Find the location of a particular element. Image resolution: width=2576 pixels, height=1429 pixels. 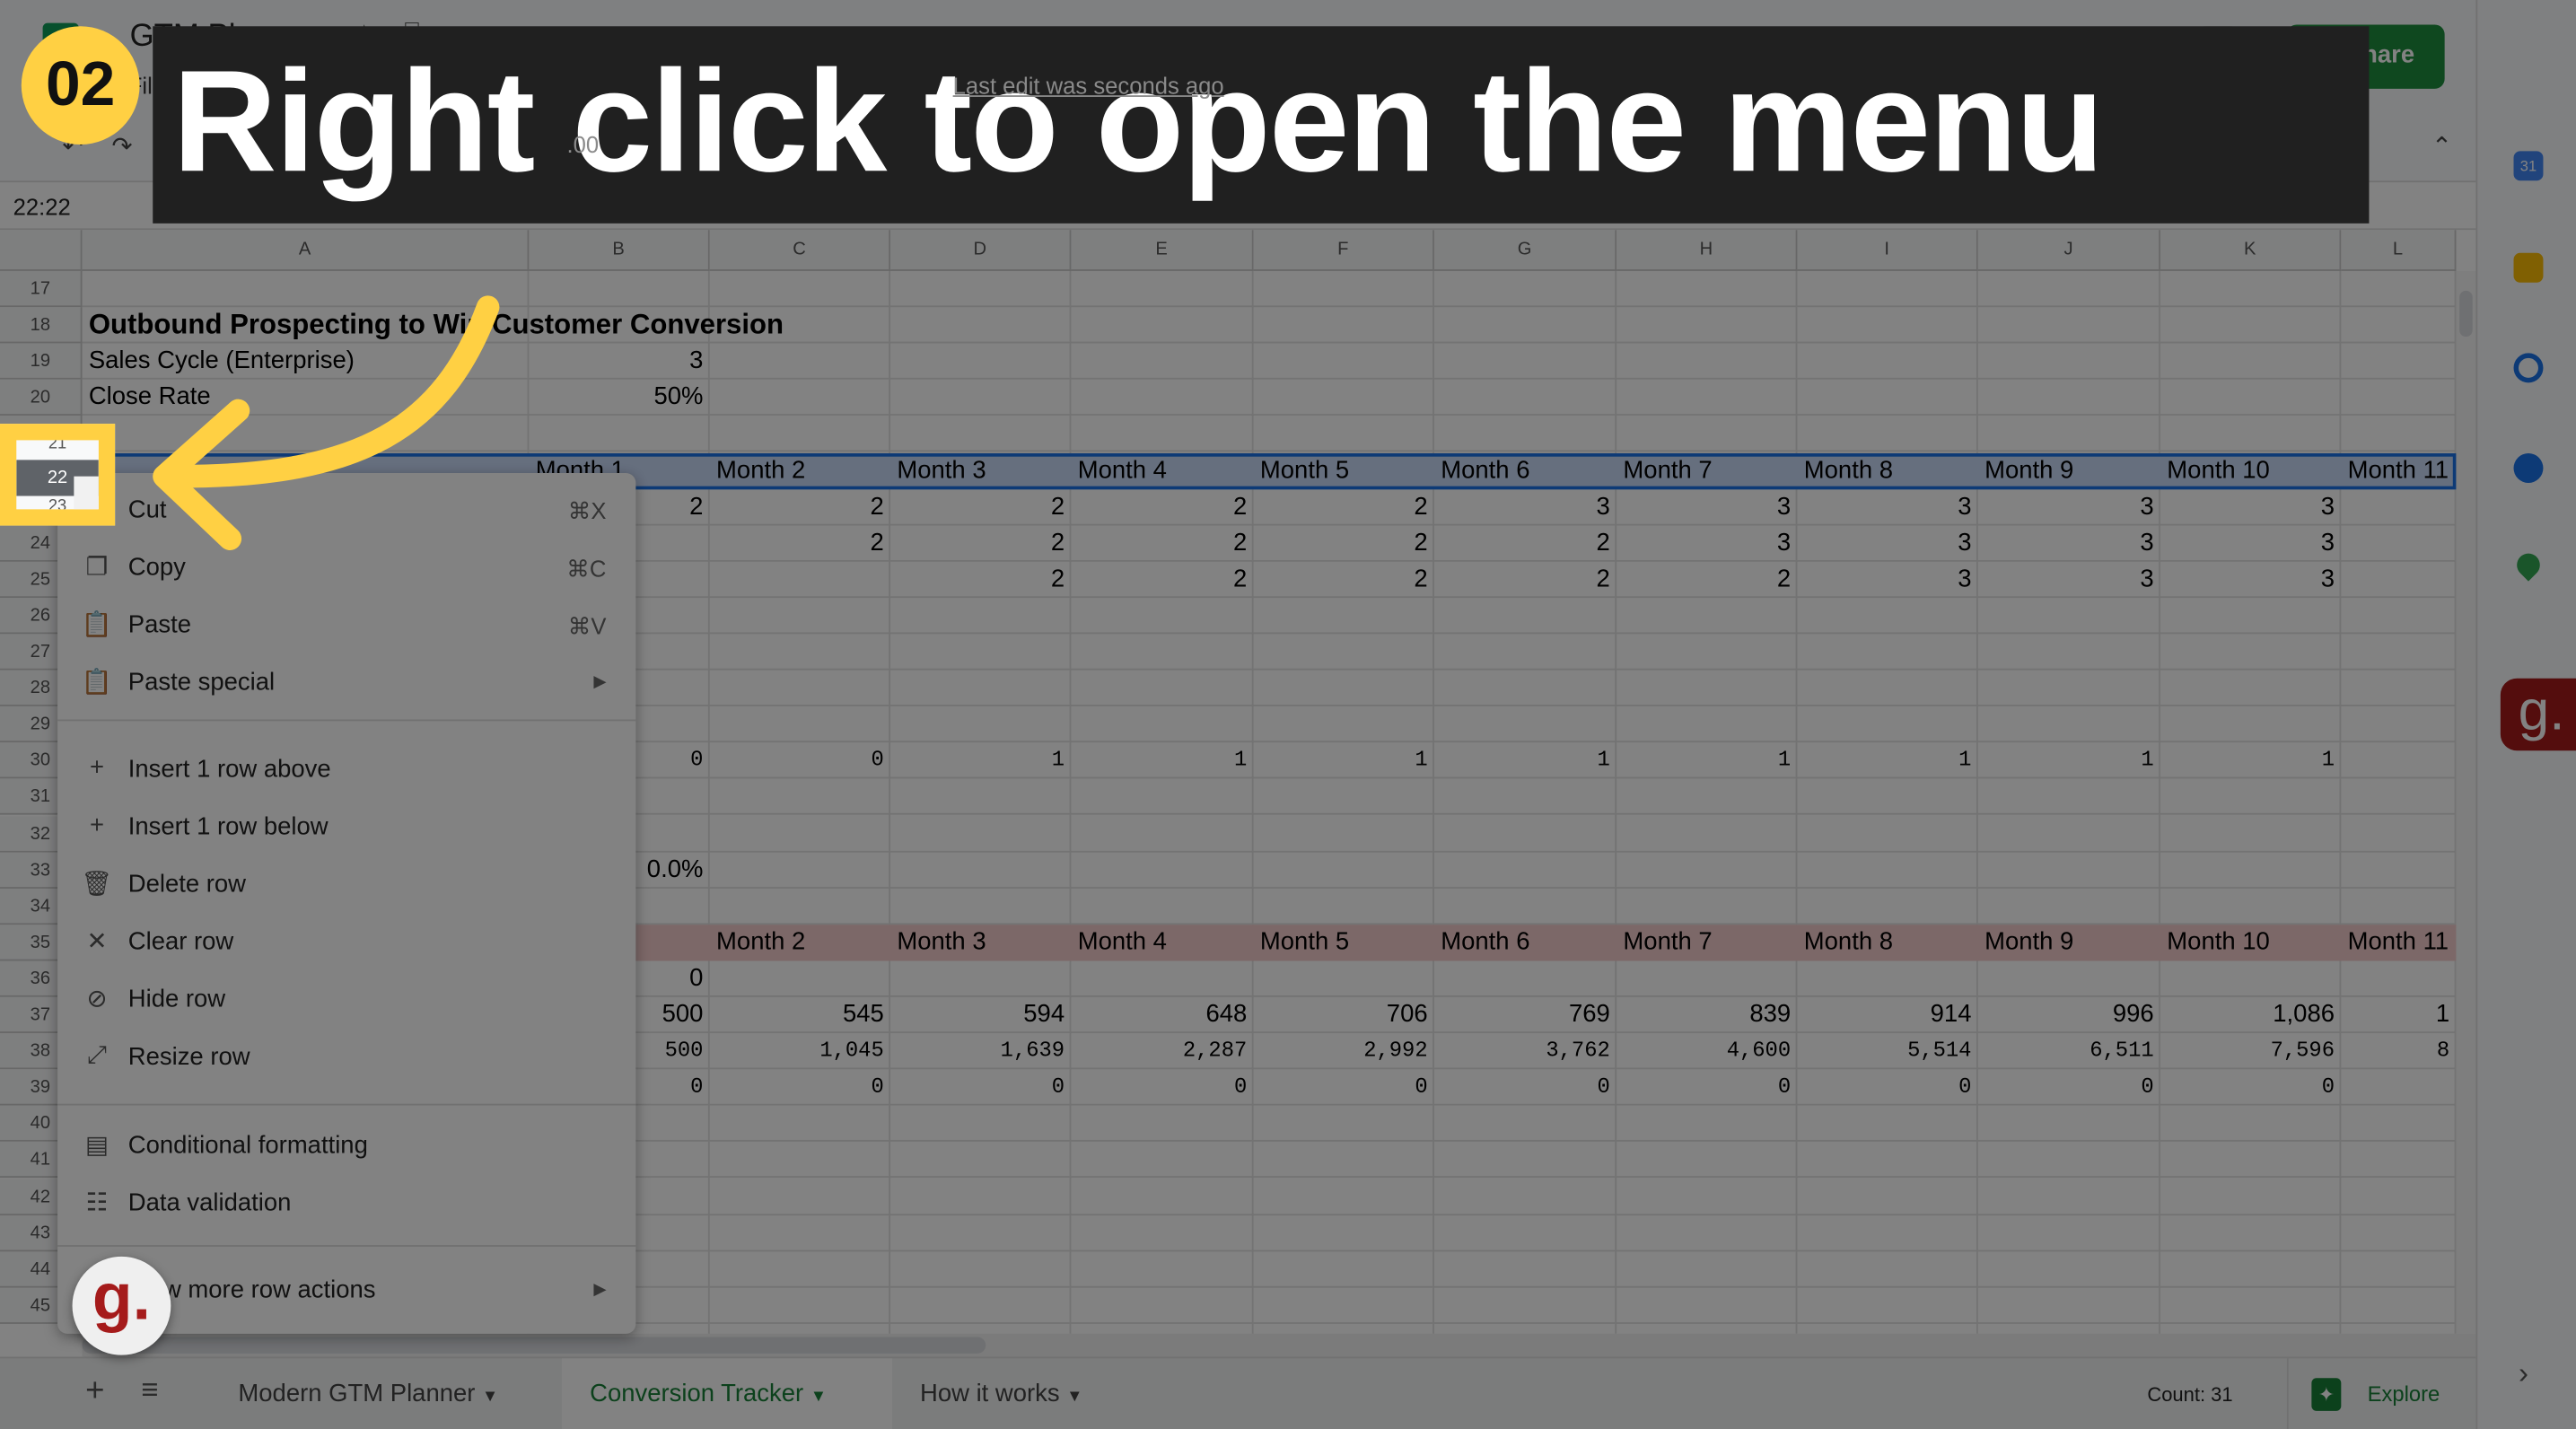

step-badge: 02 is located at coordinates (80, 85).